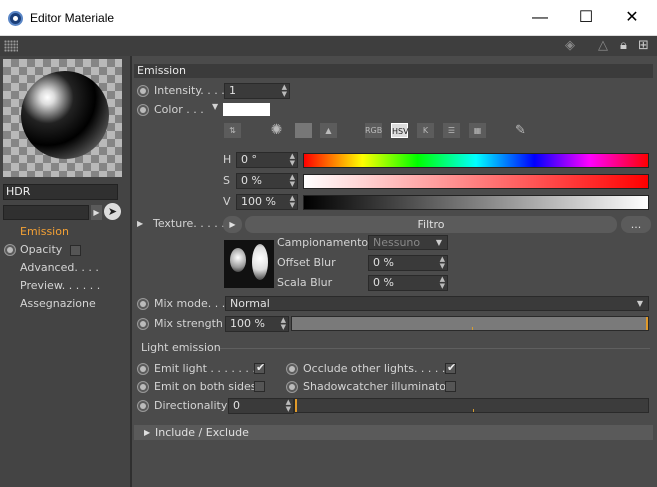  Describe the element at coordinates (328, 130) in the screenshot. I see `image-icon: ▲` at that location.